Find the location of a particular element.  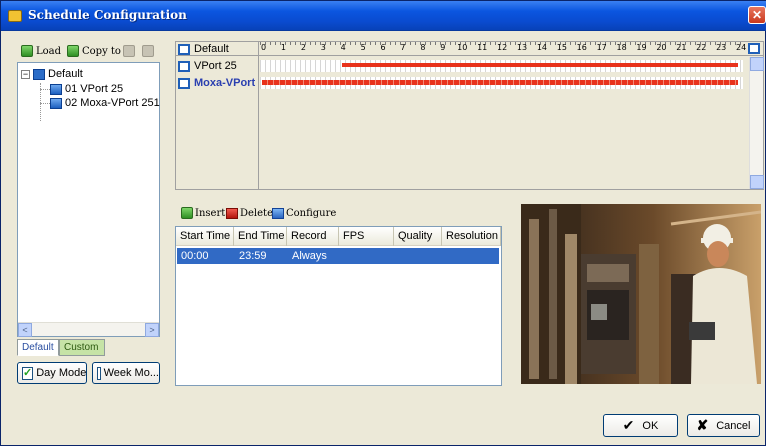

table-row: 00:00 23:59 Always is located at coordinates (338, 256).